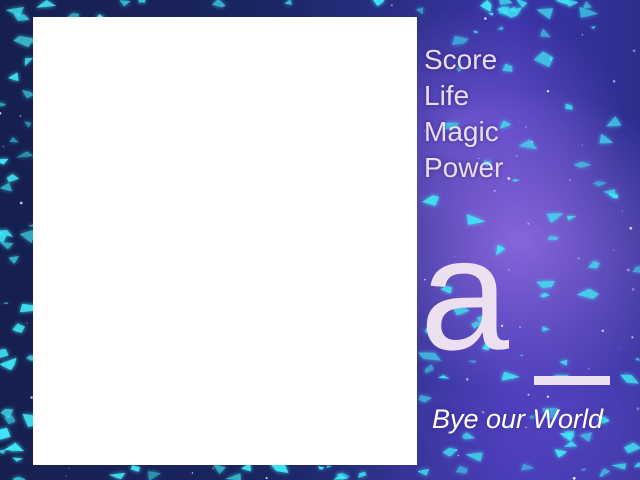  What do you see at coordinates (572, 380) in the screenshot?
I see `logo-underscore` at bounding box center [572, 380].